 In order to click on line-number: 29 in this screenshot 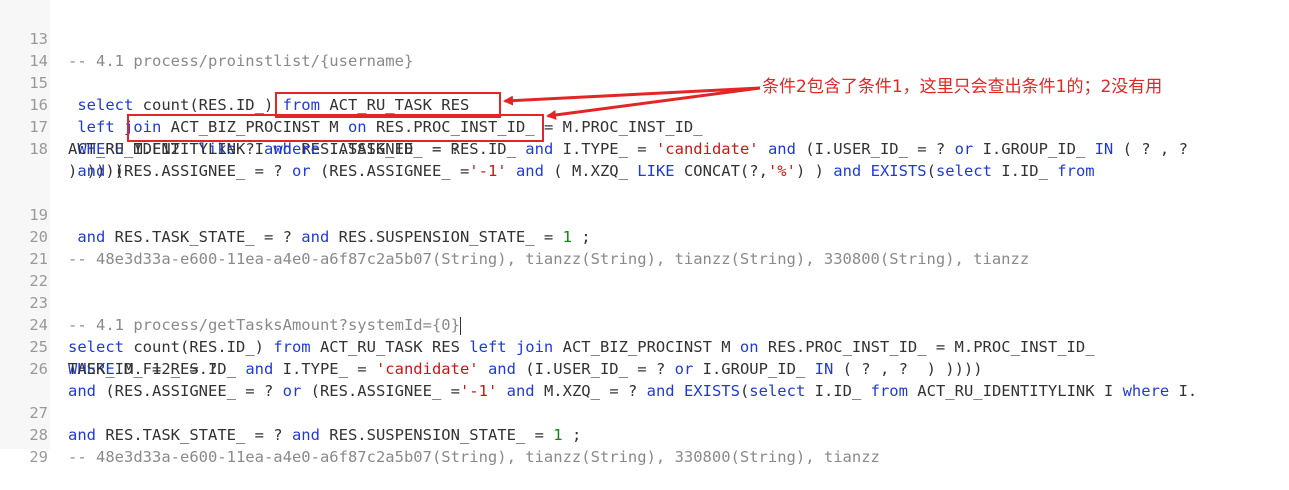, I will do `click(38, 457)`.